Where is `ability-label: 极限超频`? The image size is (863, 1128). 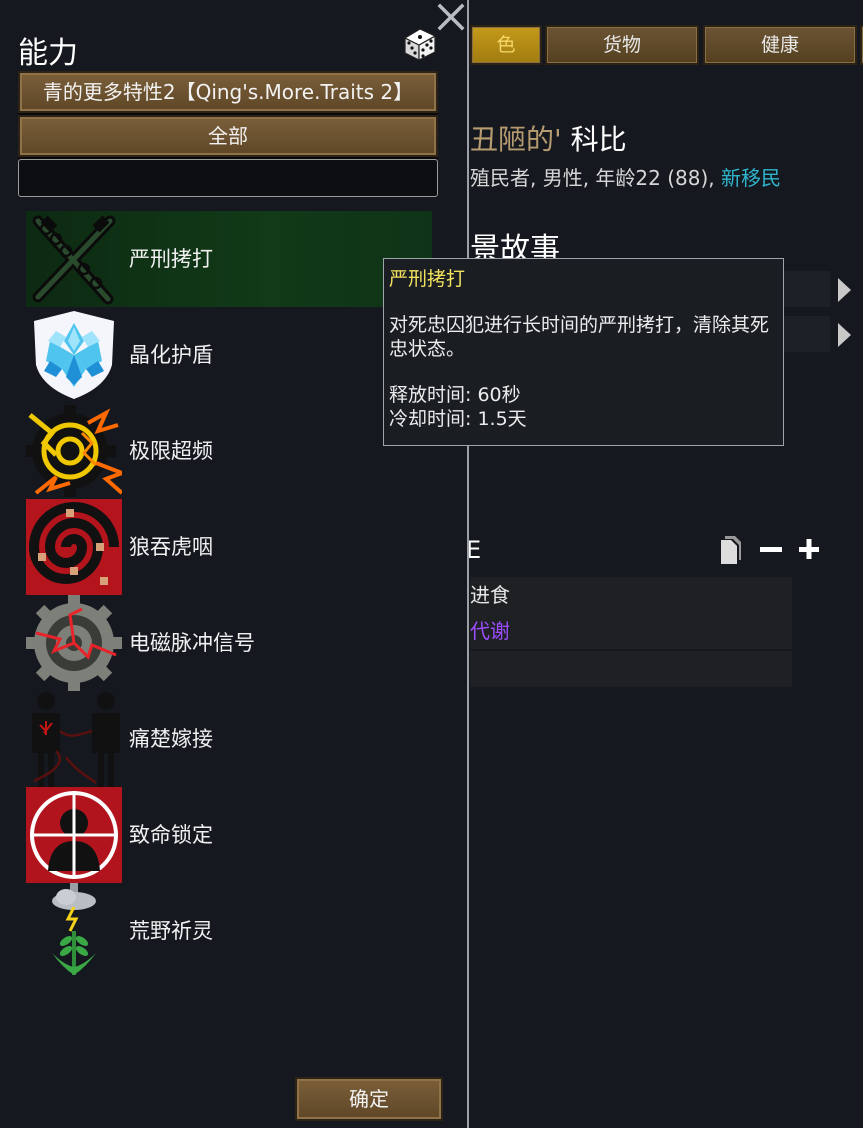
ability-label: 极限超频 is located at coordinates (171, 451).